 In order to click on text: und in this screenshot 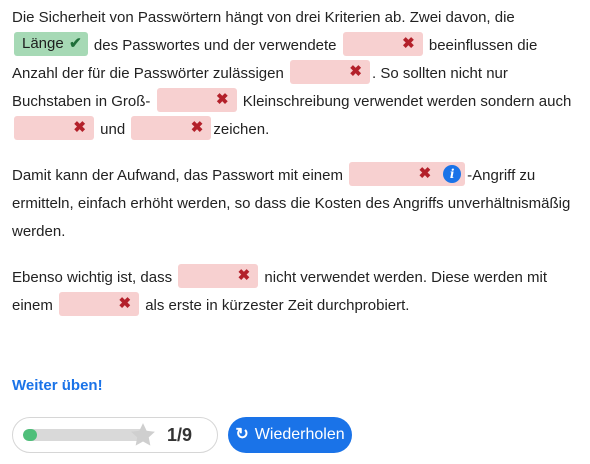, I will do `click(113, 129)`.